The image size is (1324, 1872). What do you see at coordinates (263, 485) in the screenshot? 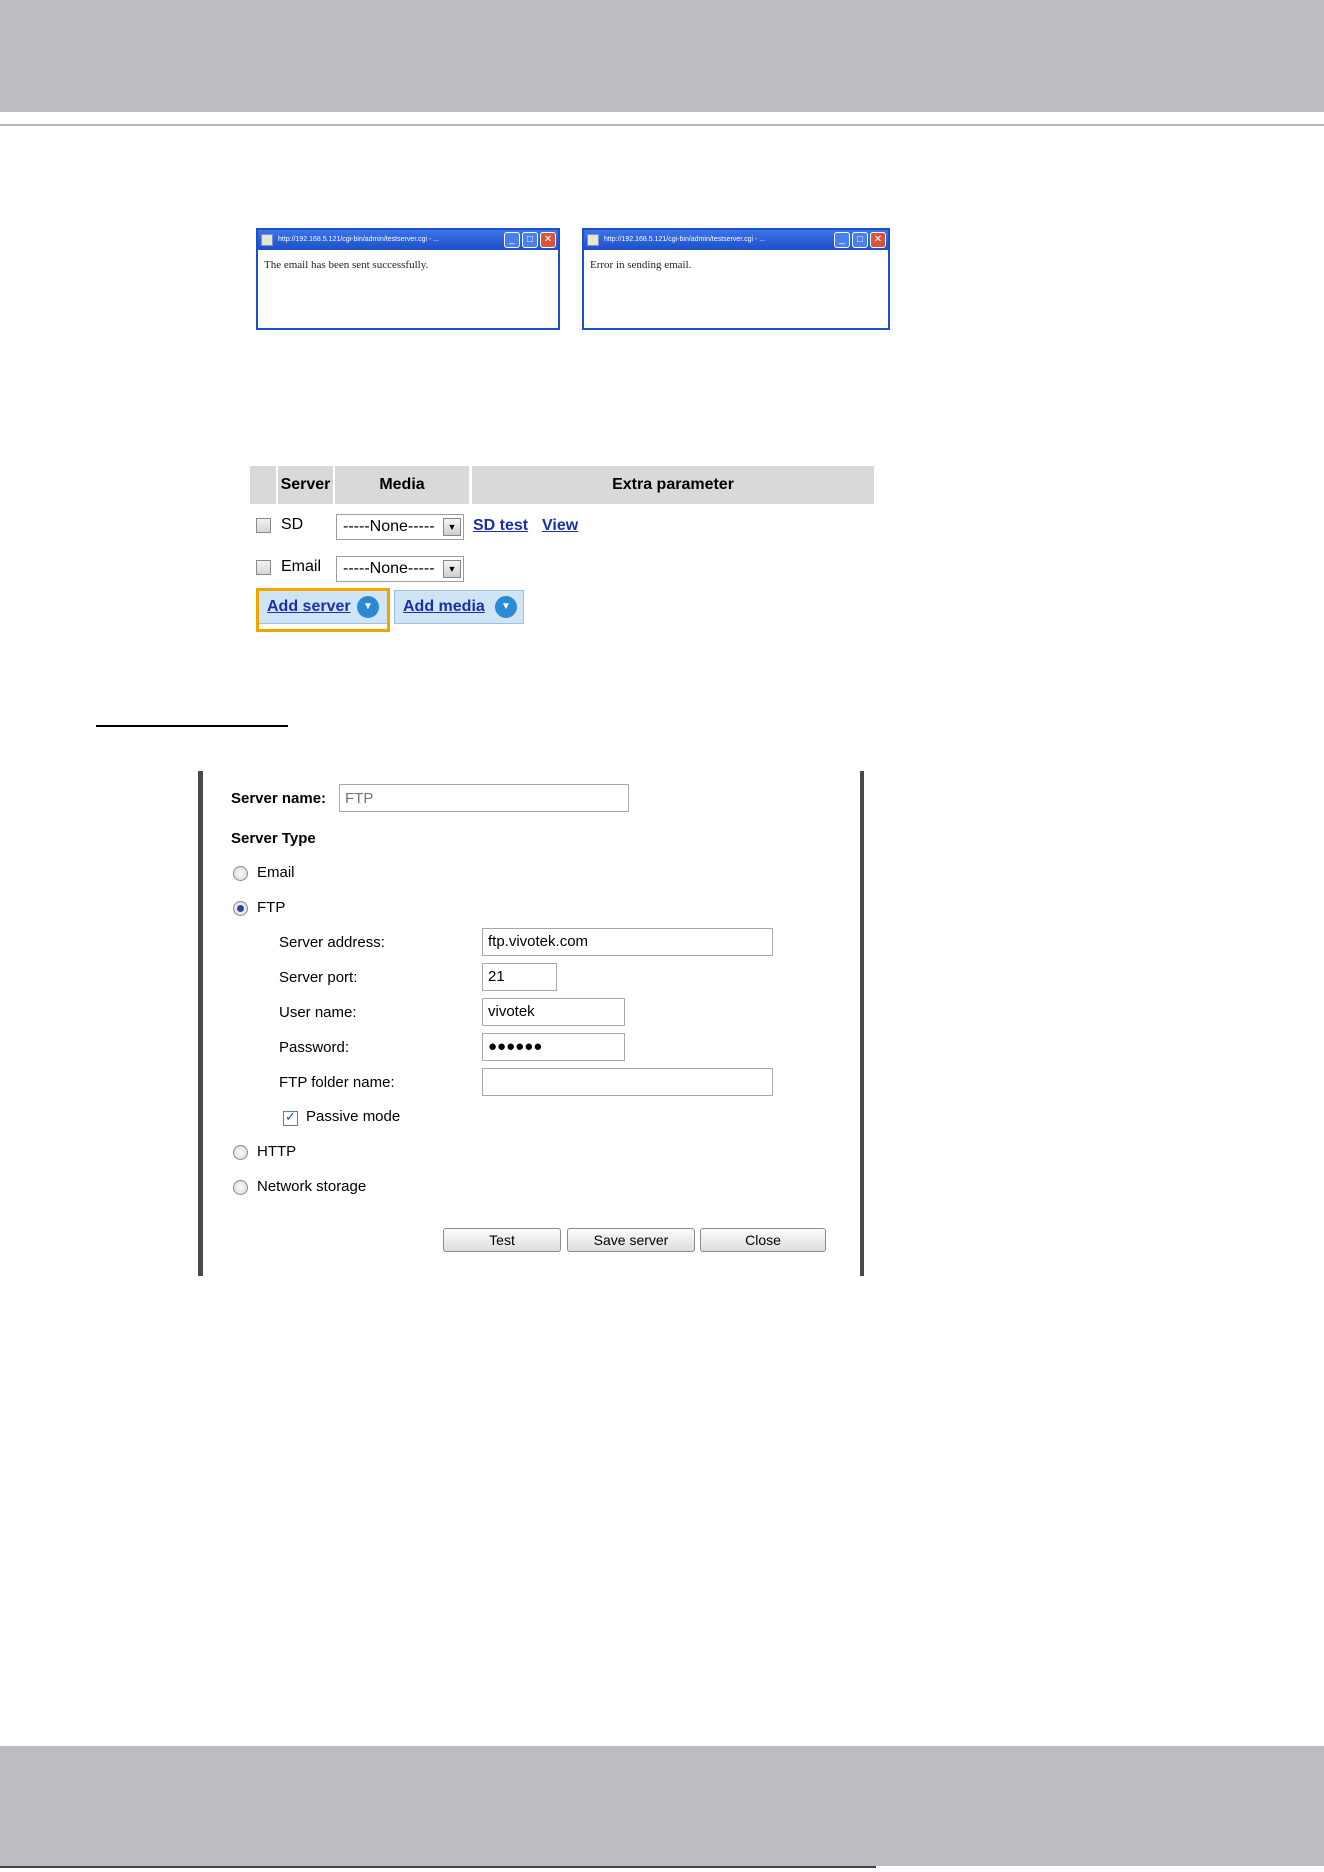
I see `header-blank-cell` at bounding box center [263, 485].